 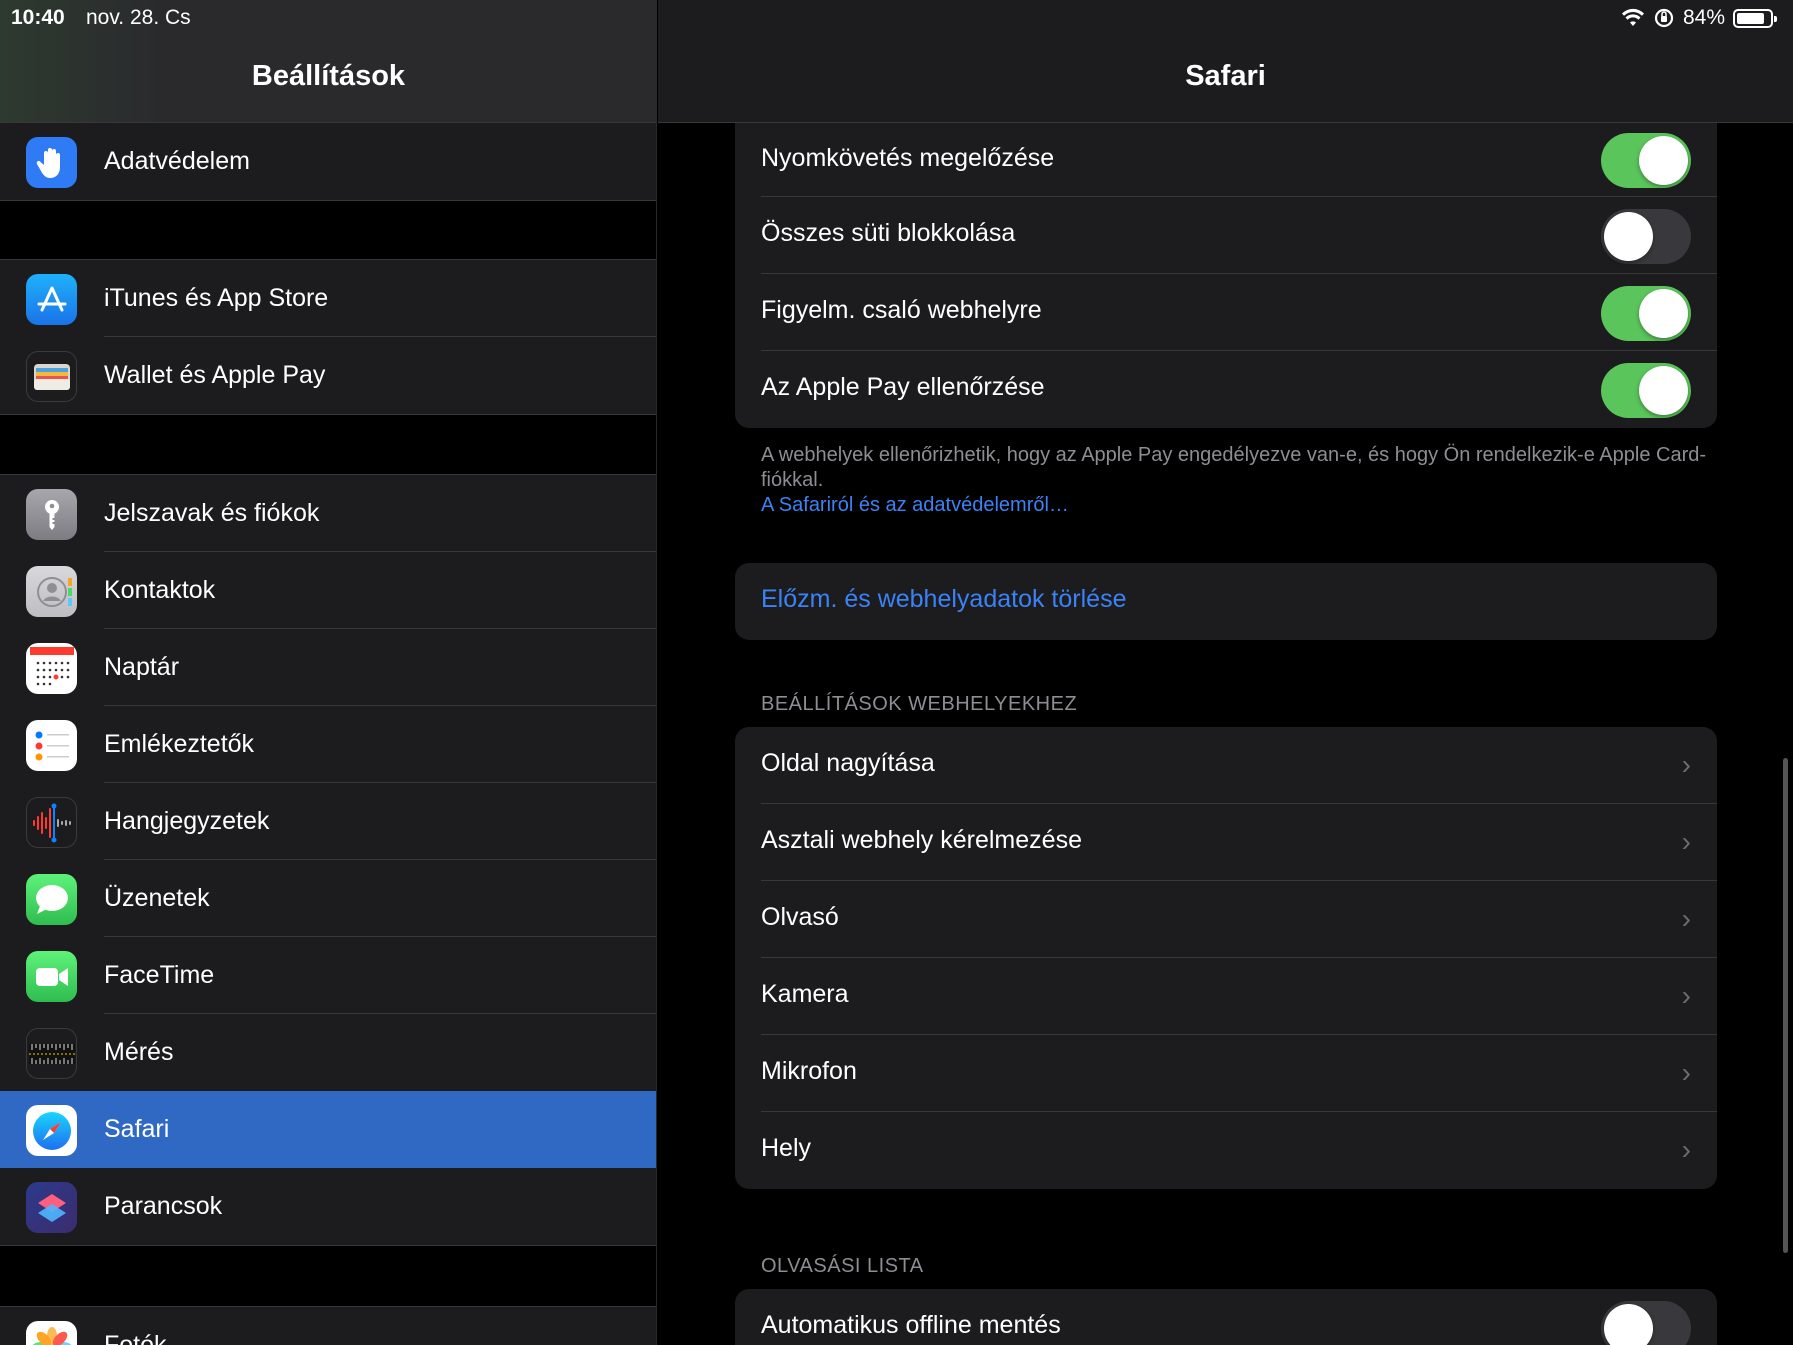 I want to click on sidebar-item-label: Mérés, so click(x=139, y=1052).